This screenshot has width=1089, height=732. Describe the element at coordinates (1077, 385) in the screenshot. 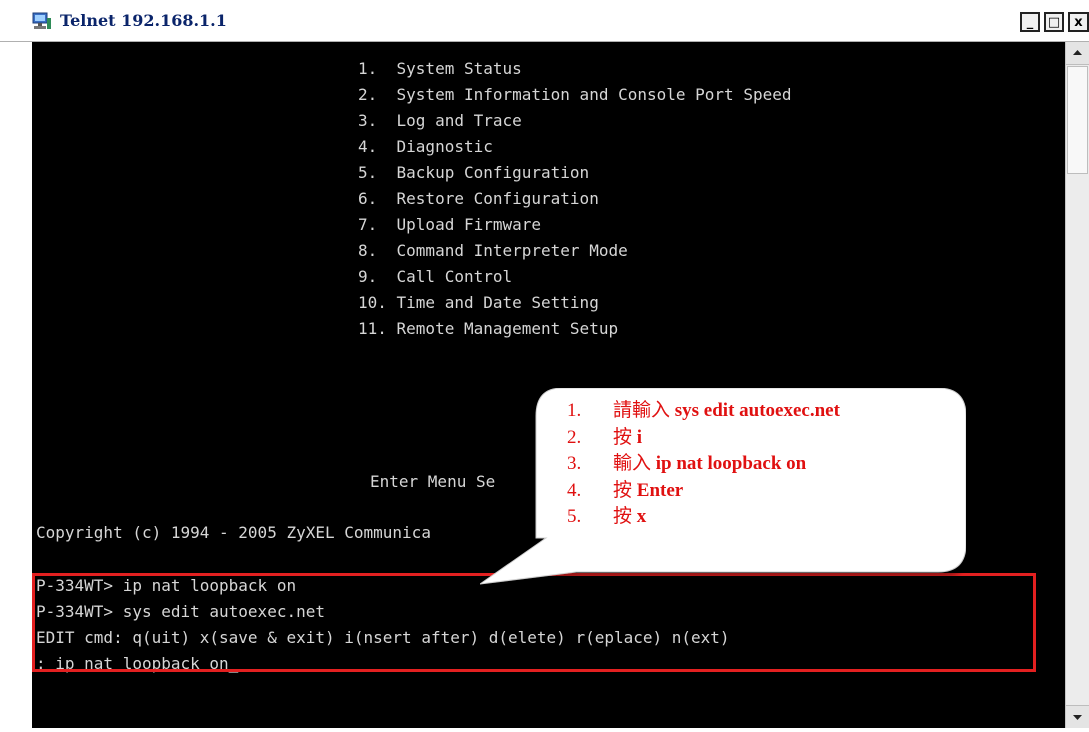

I see `vertical-scrollbar` at that location.